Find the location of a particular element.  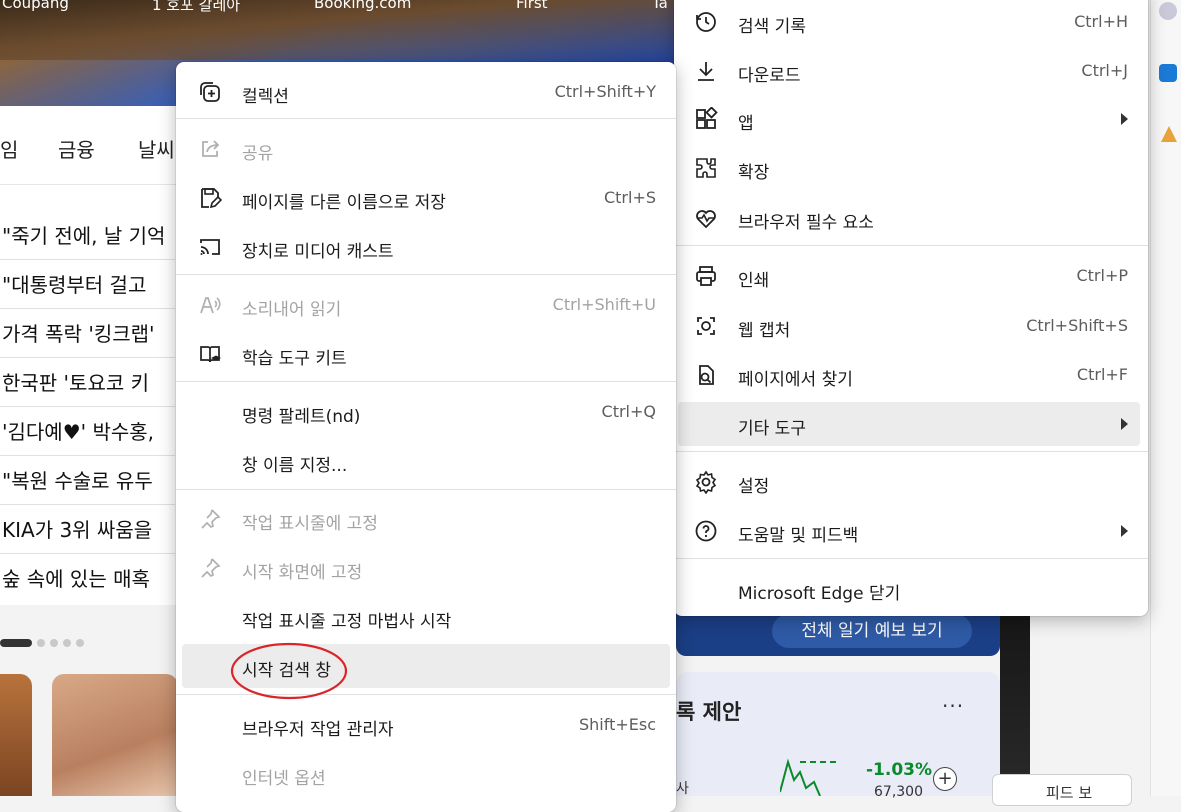

menu-item-find-on-page: 페이지에서 찾기 Ctrl+F is located at coordinates (911, 375).